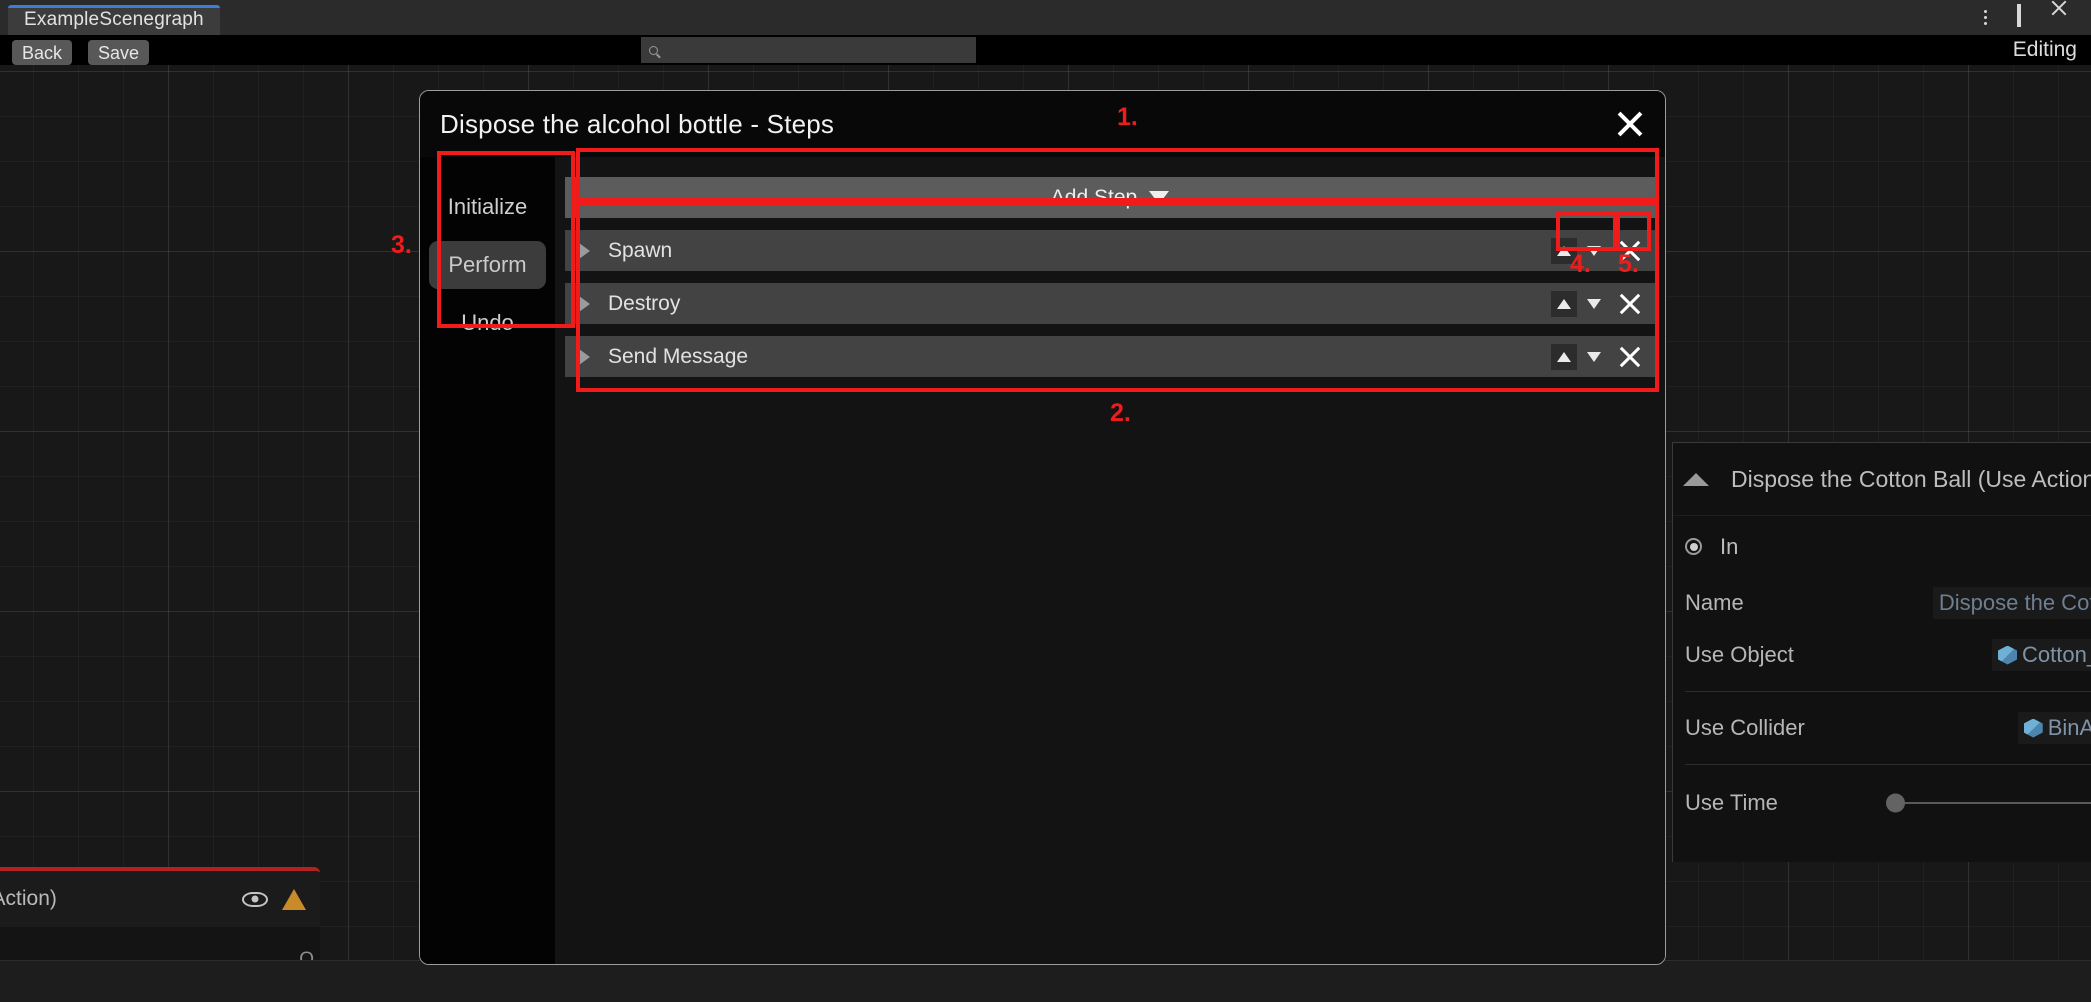  I want to click on kebab-menu-icon, so click(1985, 18).